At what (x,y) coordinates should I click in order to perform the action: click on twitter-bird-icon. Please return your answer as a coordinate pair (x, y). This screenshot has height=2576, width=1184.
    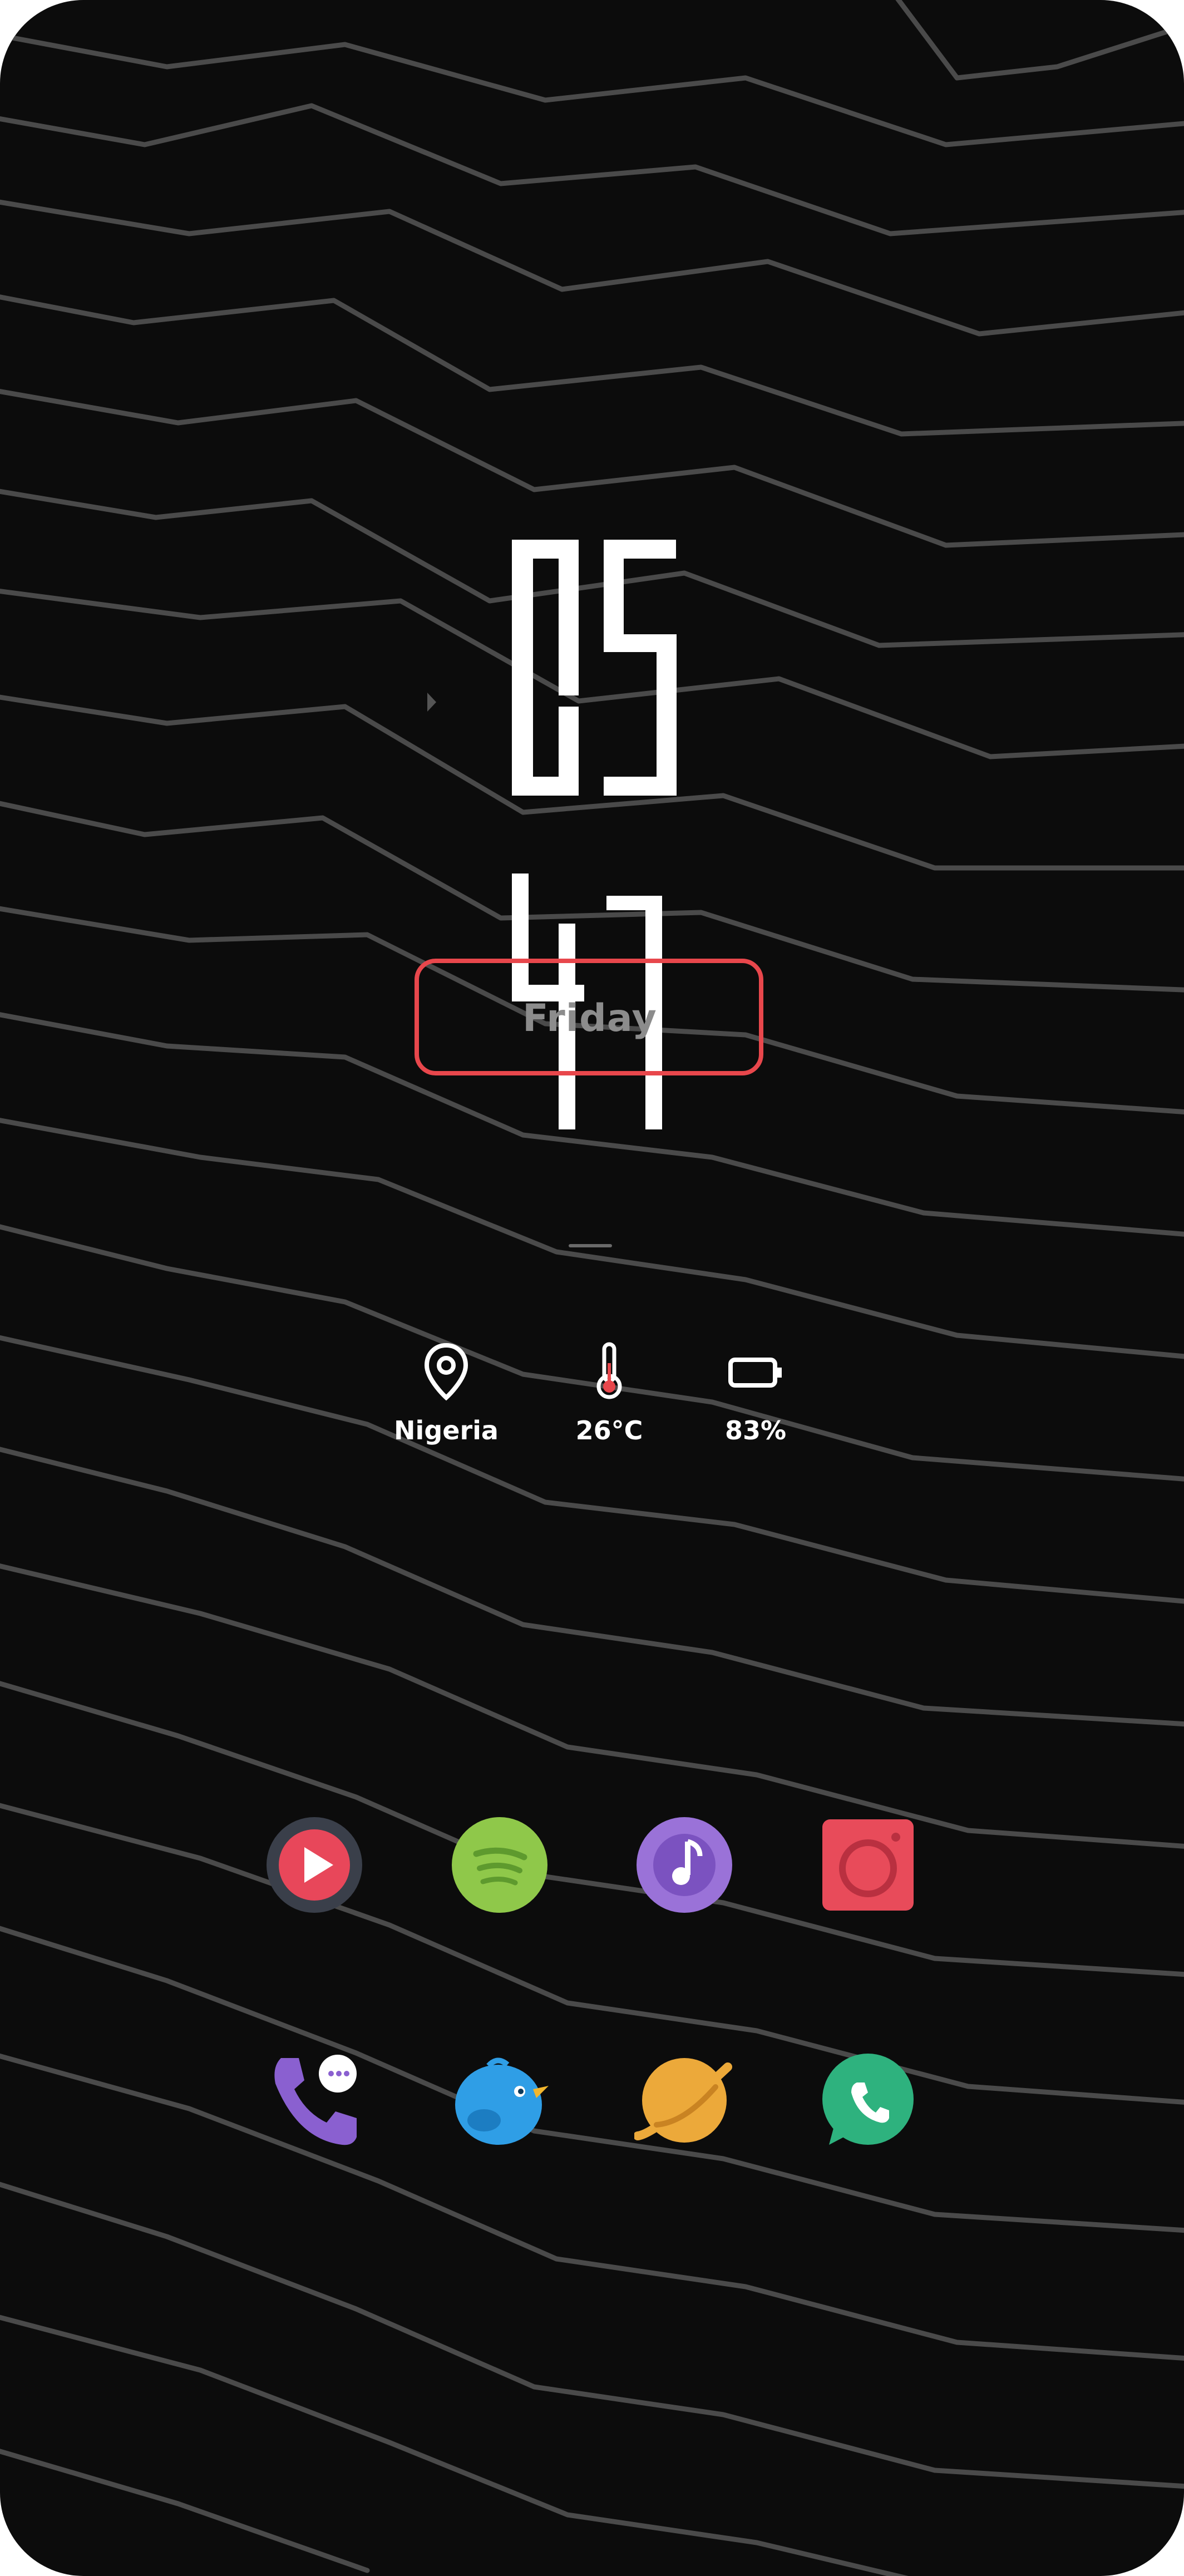
    Looking at the image, I should click on (502, 2101).